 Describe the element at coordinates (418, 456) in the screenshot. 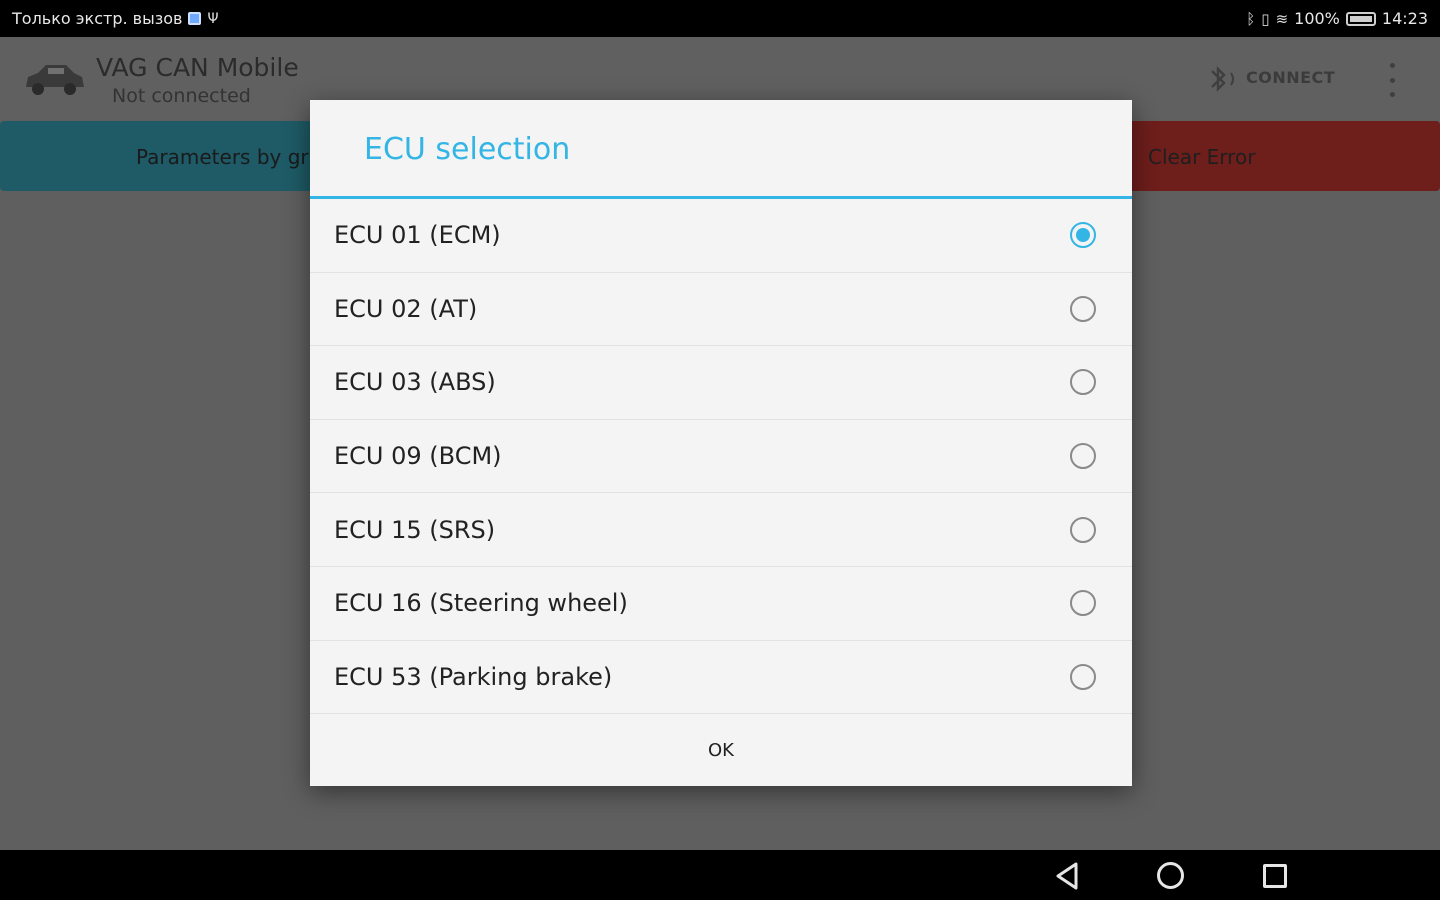

I see `ecu-option-label: ECU 09 (BCM)` at that location.